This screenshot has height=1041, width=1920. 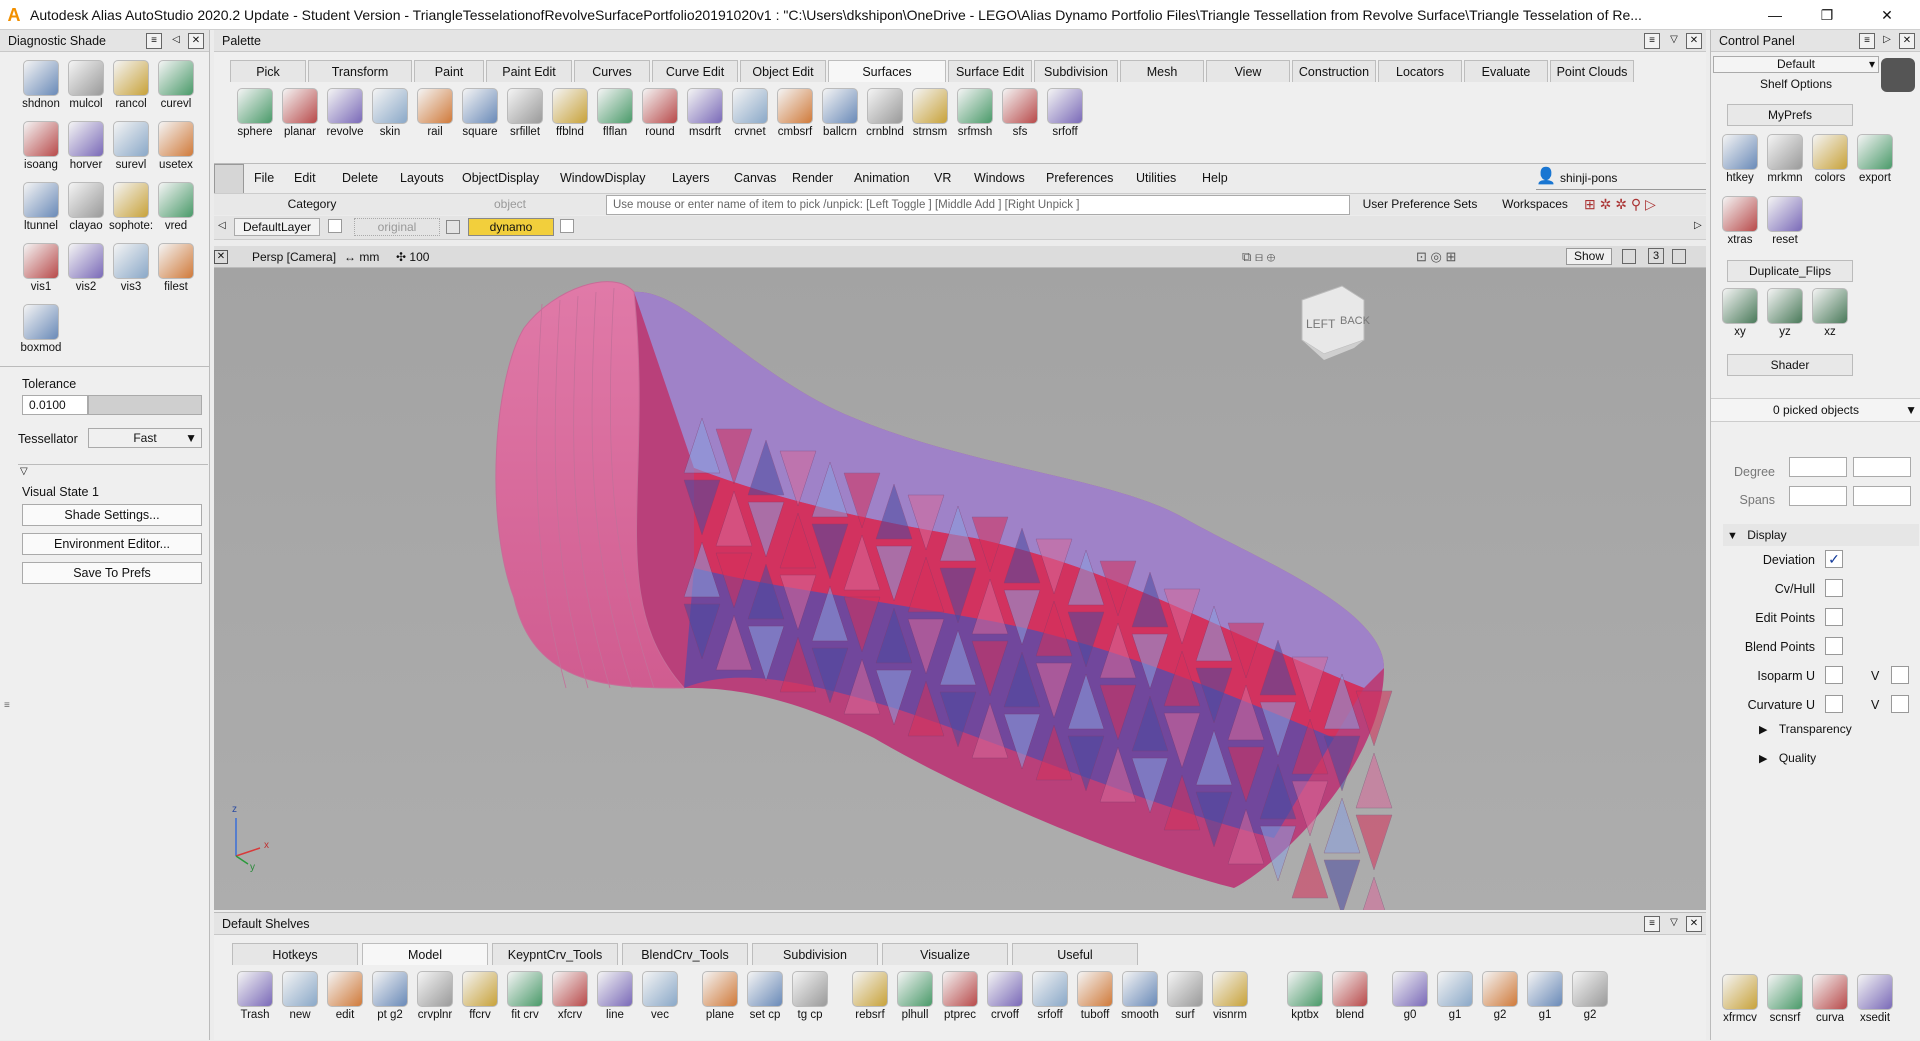 What do you see at coordinates (685, 954) in the screenshot?
I see `shelf-tab-blendcrv-tools: BlendCrv_Tools` at bounding box center [685, 954].